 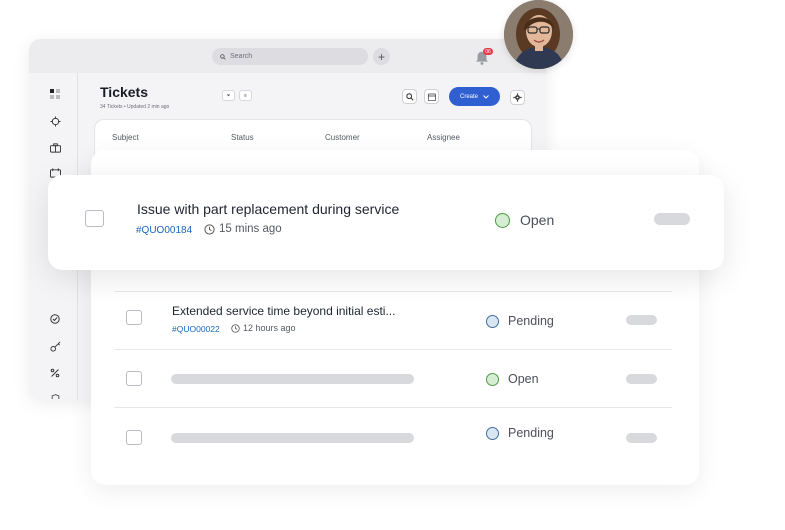 I want to click on key-icon, so click(x=55, y=346).